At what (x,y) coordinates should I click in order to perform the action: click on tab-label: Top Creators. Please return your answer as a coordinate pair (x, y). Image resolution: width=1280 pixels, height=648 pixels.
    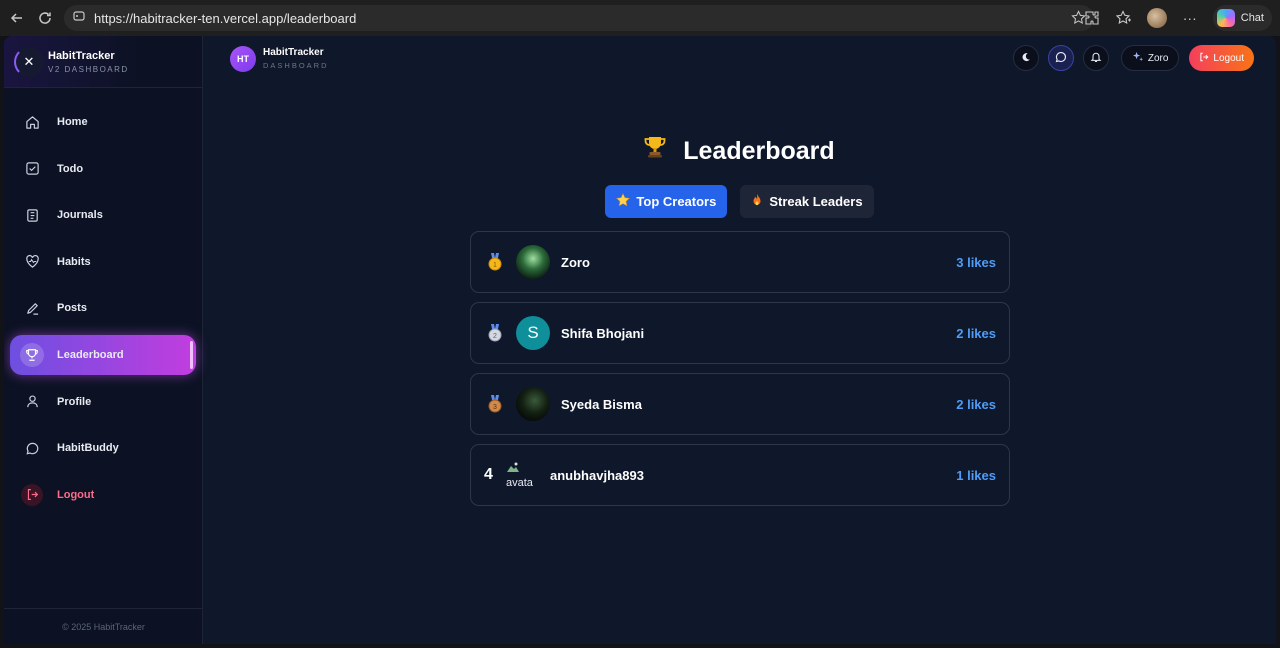
    Looking at the image, I should click on (676, 201).